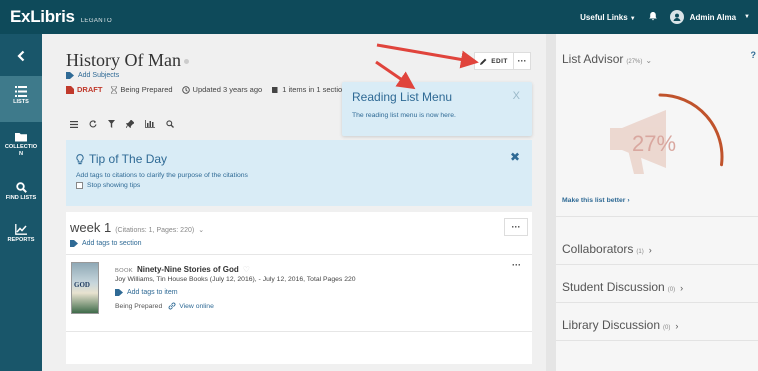 This screenshot has width=758, height=371. Describe the element at coordinates (665, 17) in the screenshot. I see `topbar-actions: Useful Links ▼ Admin Alma ▼` at that location.